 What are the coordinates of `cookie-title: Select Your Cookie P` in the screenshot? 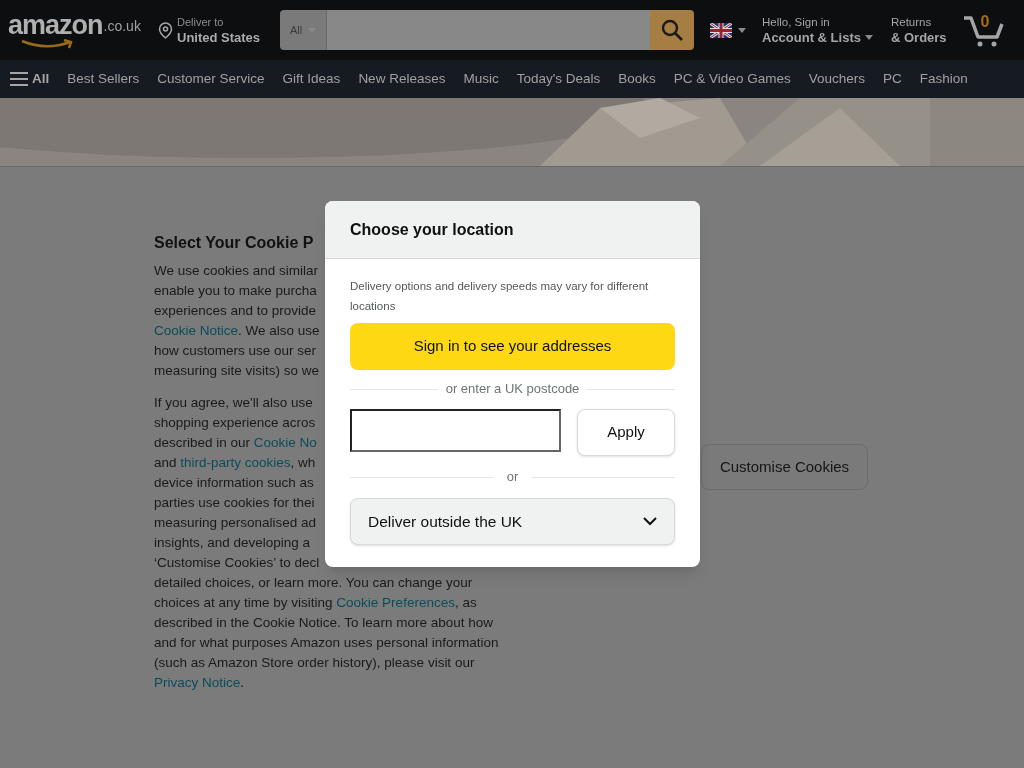 It's located at (234, 243).